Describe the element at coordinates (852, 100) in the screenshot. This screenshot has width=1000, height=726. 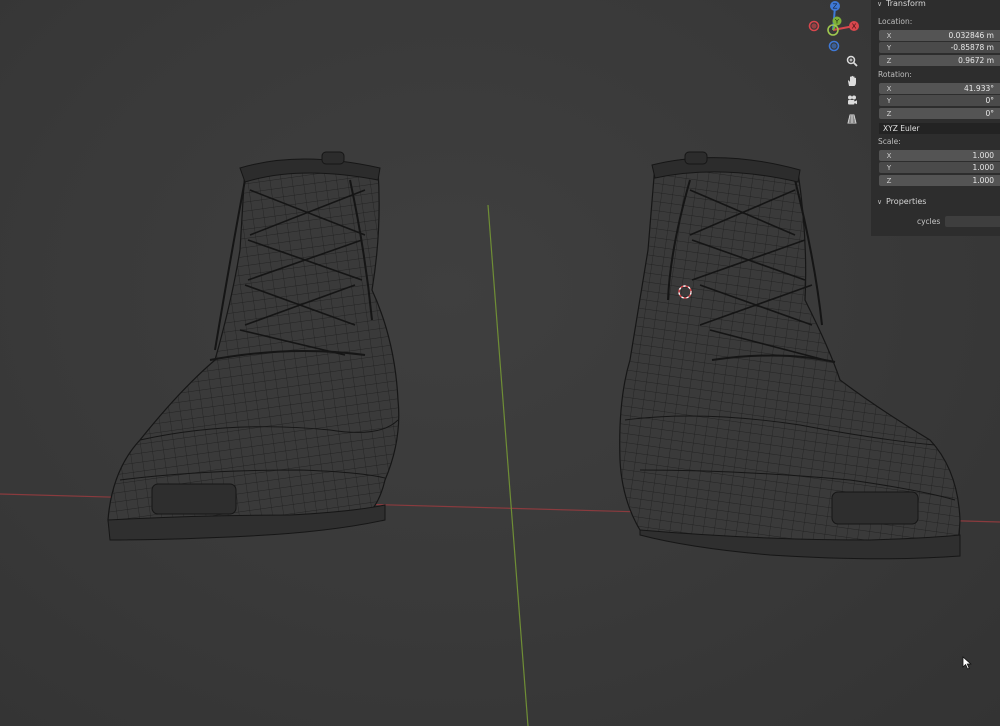
I see `camera-icon` at that location.